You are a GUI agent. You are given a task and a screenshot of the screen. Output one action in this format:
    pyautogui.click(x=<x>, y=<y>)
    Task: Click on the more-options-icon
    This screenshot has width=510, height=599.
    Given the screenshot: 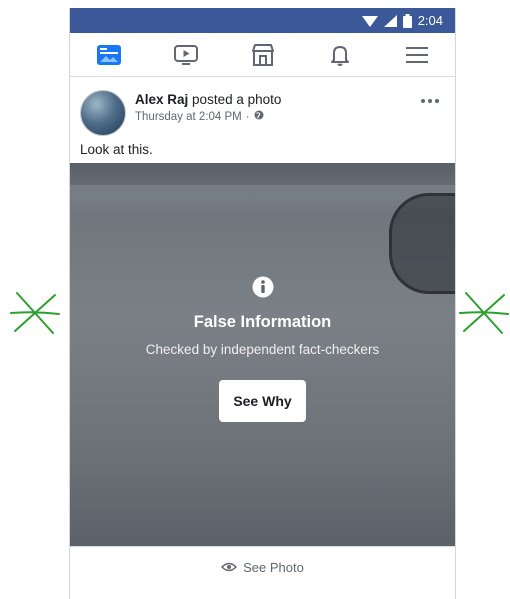 What is the action you would take?
    pyautogui.click(x=430, y=101)
    